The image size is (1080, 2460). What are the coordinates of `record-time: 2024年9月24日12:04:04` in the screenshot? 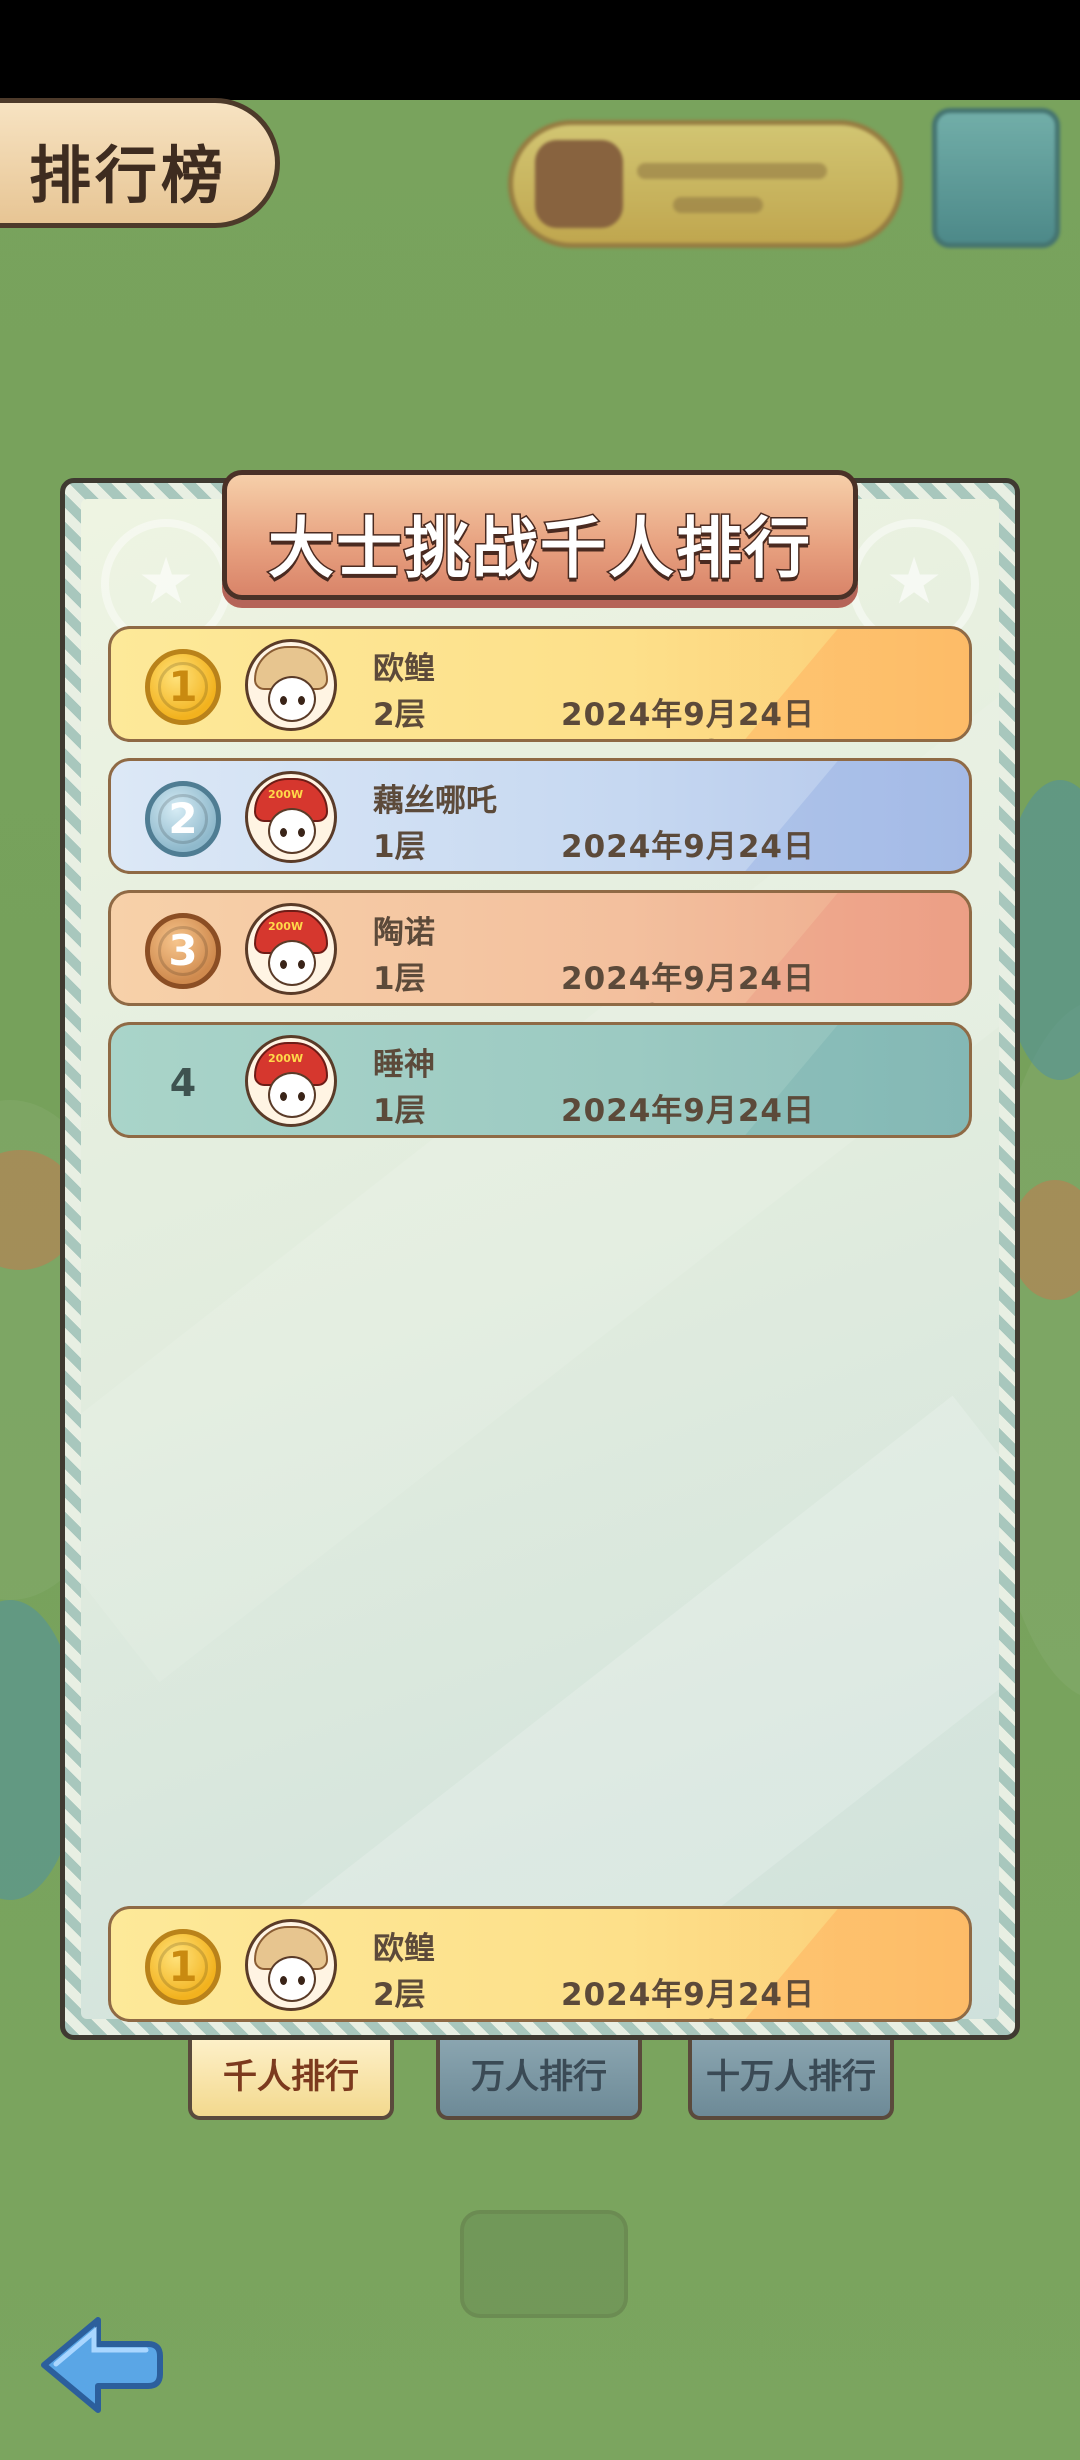 It's located at (688, 1114).